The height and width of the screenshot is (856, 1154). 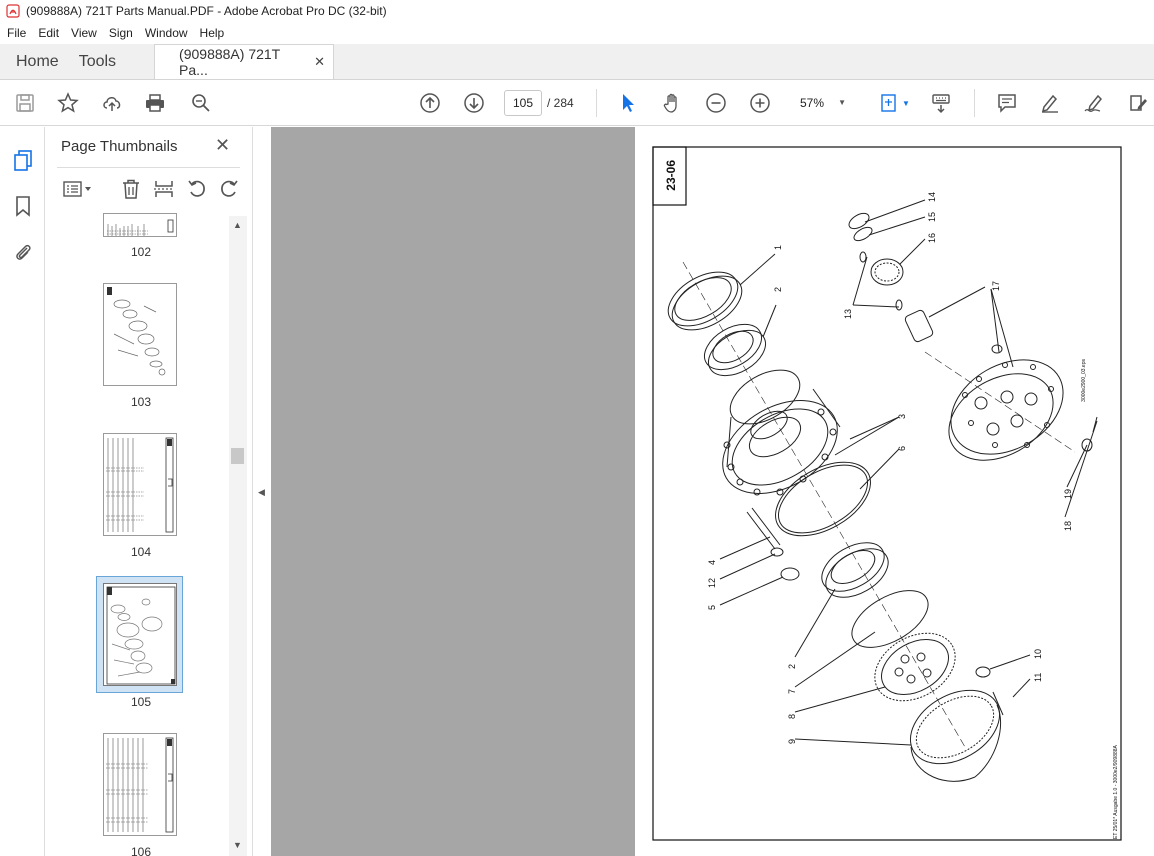 I want to click on page-thumbnails-icon, so click(x=23, y=160).